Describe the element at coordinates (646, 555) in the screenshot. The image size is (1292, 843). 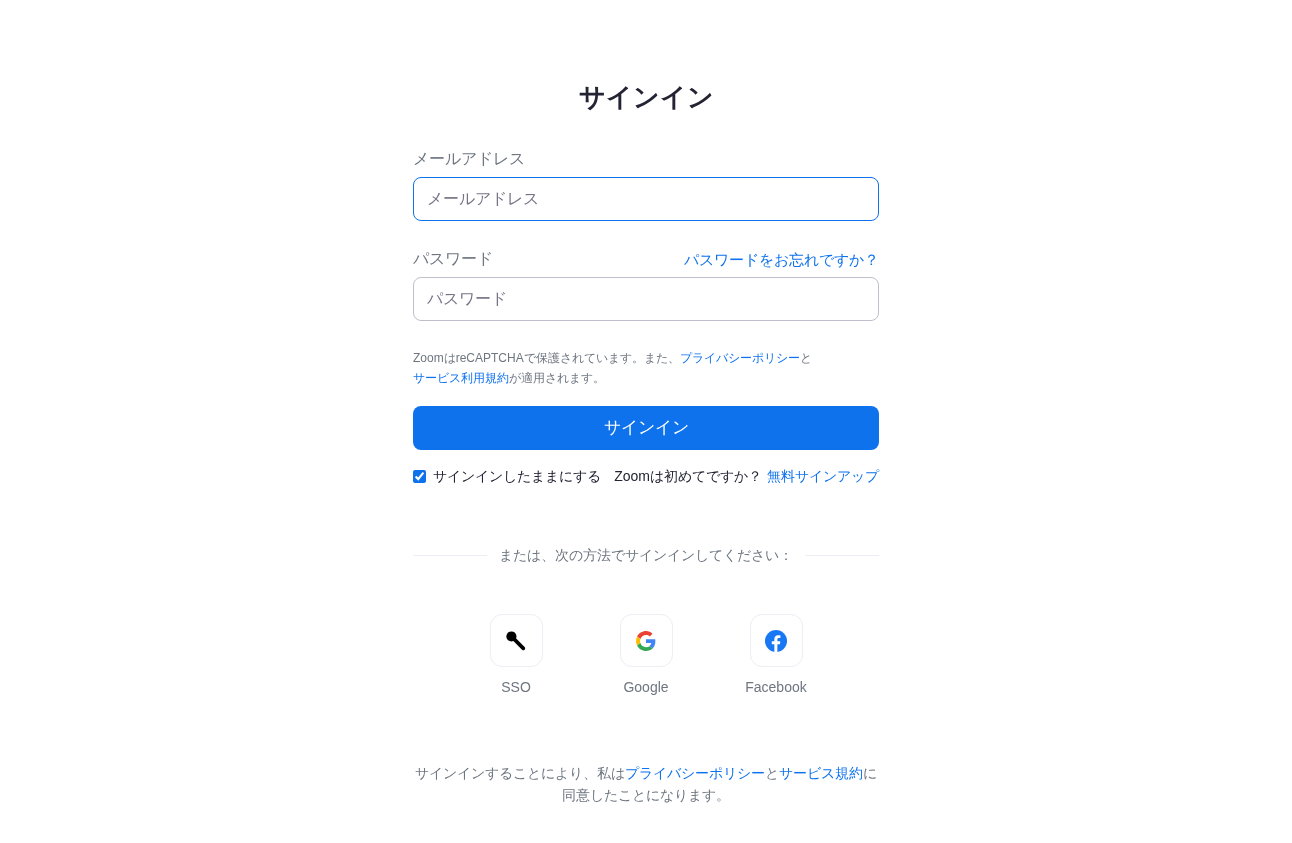
I see `divider-text: または、次の方法でサインインしてください：` at that location.